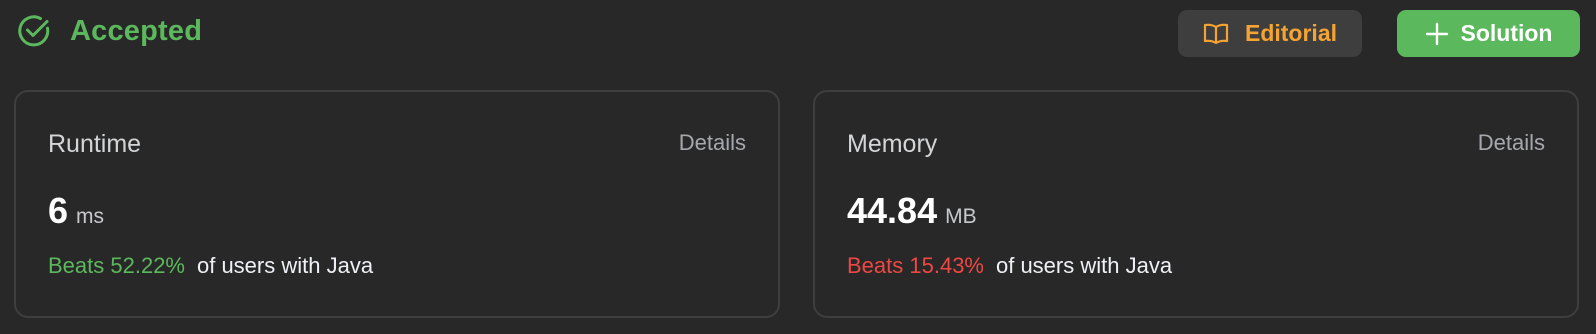  I want to click on check-circle-icon, so click(34, 31).